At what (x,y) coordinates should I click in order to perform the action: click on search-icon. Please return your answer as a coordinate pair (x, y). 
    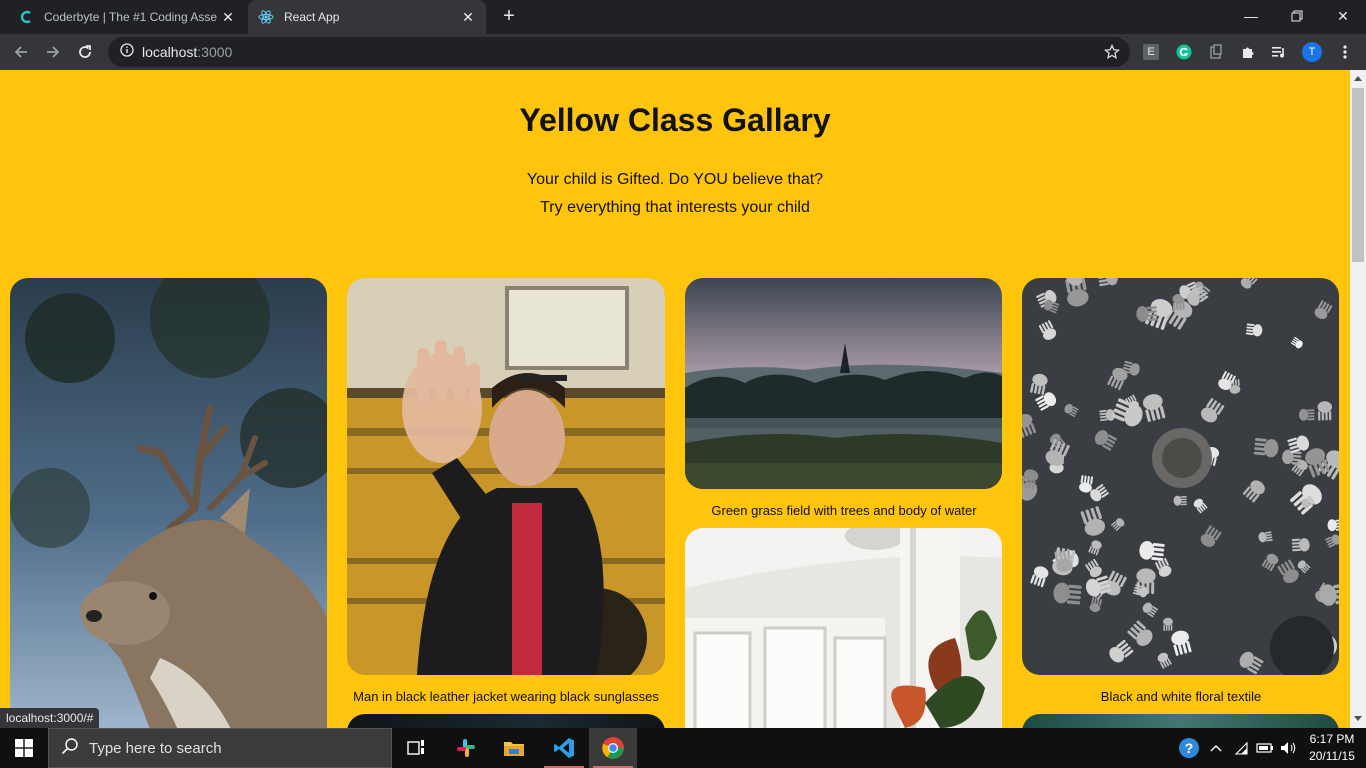
    Looking at the image, I should click on (70, 748).